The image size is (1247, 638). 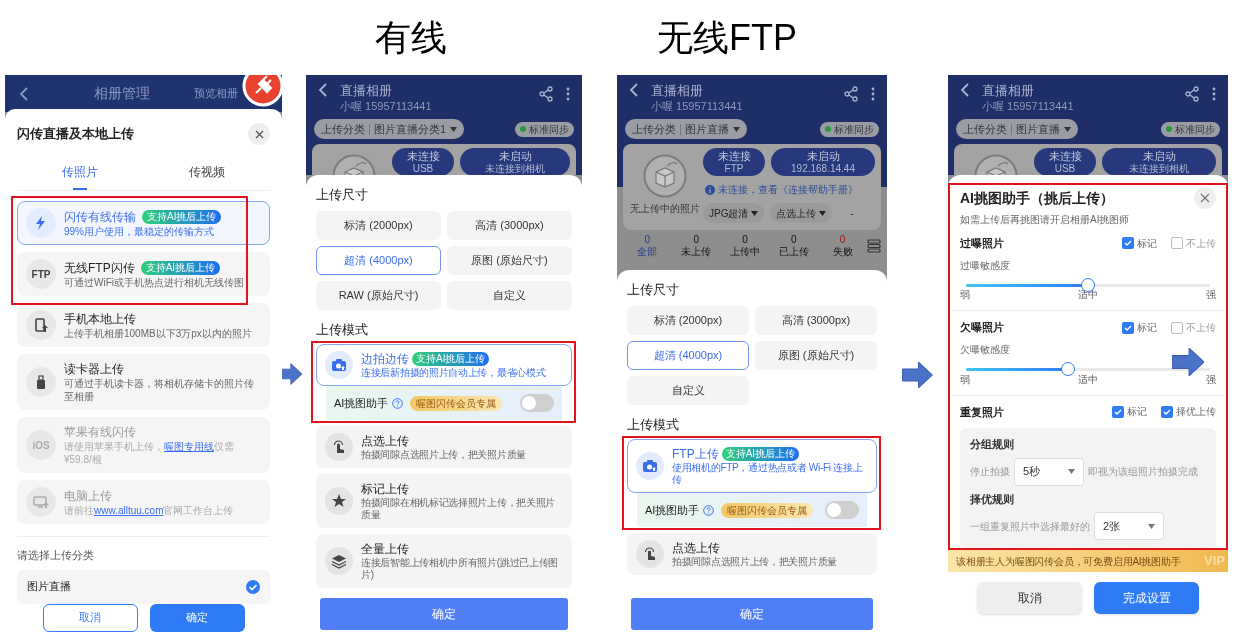 I want to click on computer-icon, so click(x=41, y=502).